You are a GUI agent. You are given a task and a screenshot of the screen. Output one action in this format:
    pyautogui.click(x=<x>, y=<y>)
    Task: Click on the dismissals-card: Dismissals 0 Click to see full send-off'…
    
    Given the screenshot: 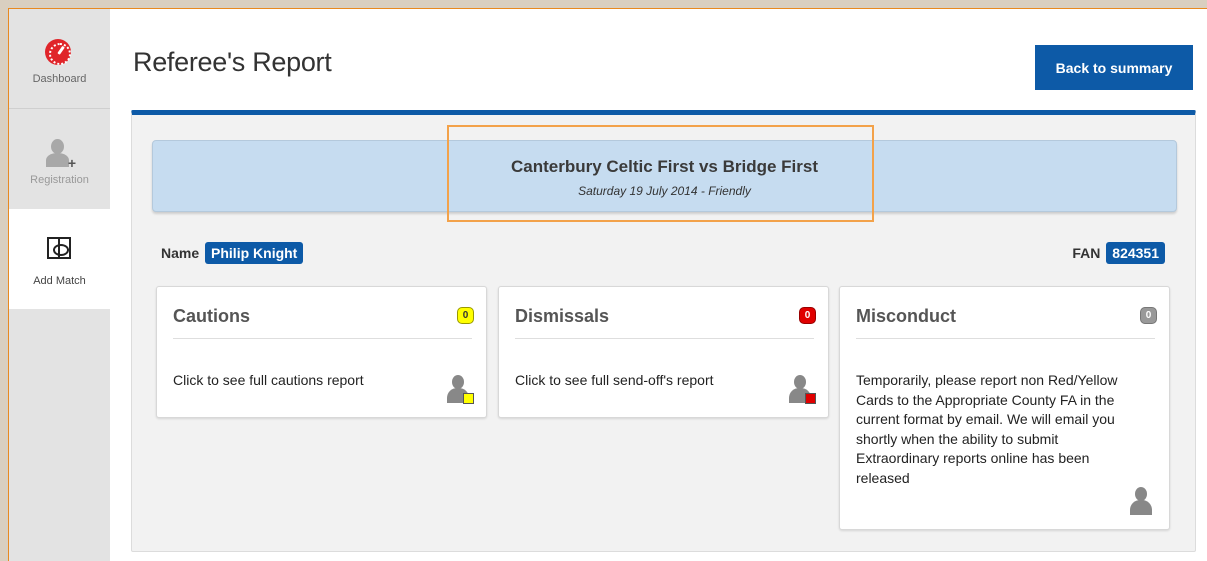 What is the action you would take?
    pyautogui.click(x=663, y=352)
    